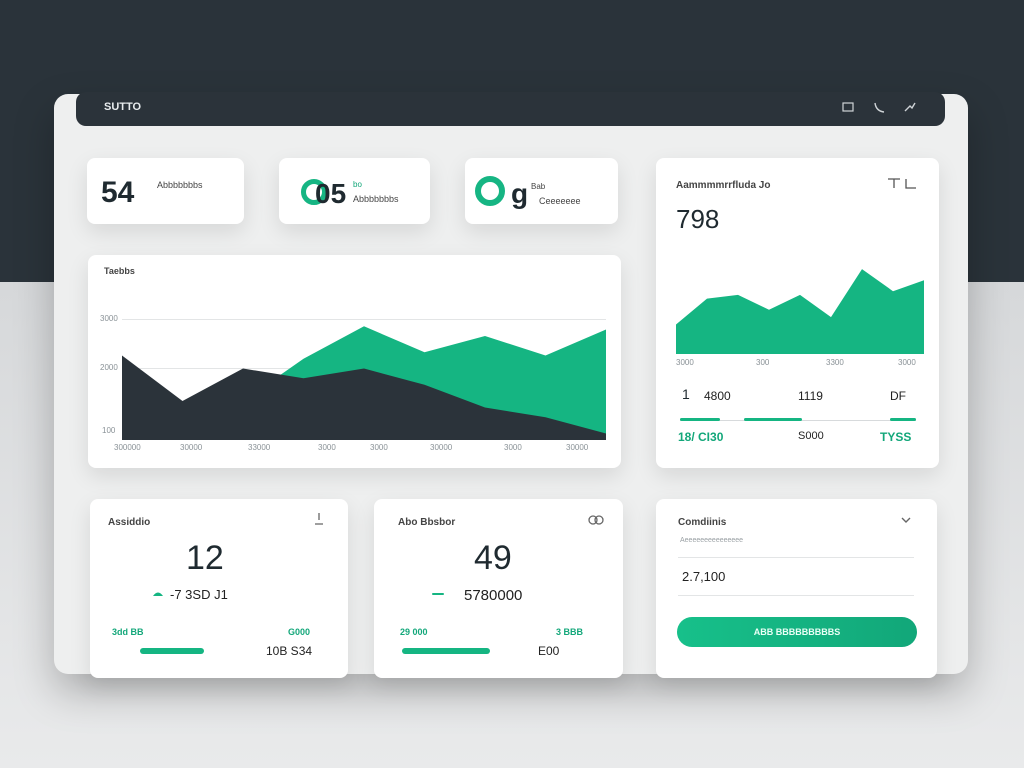 This screenshot has width=1024, height=768. What do you see at coordinates (427, 522) in the screenshot?
I see `card-title: Abo Bbsbor` at bounding box center [427, 522].